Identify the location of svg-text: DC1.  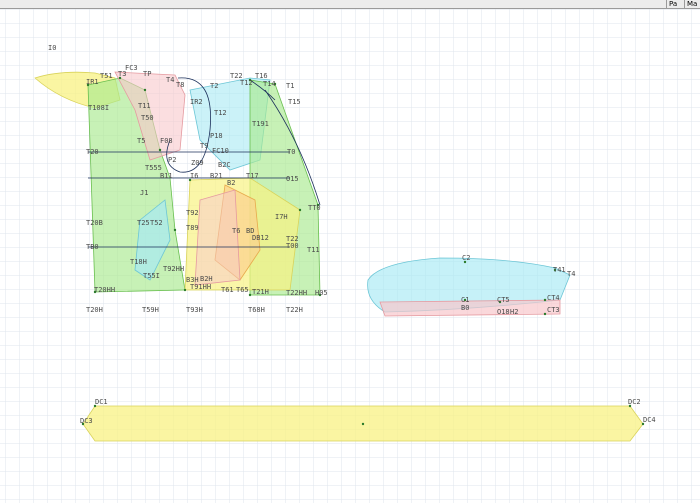
(101, 402).